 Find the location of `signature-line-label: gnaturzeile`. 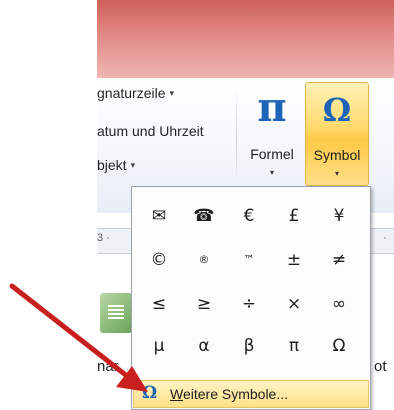

signature-line-label: gnaturzeile is located at coordinates (131, 93).